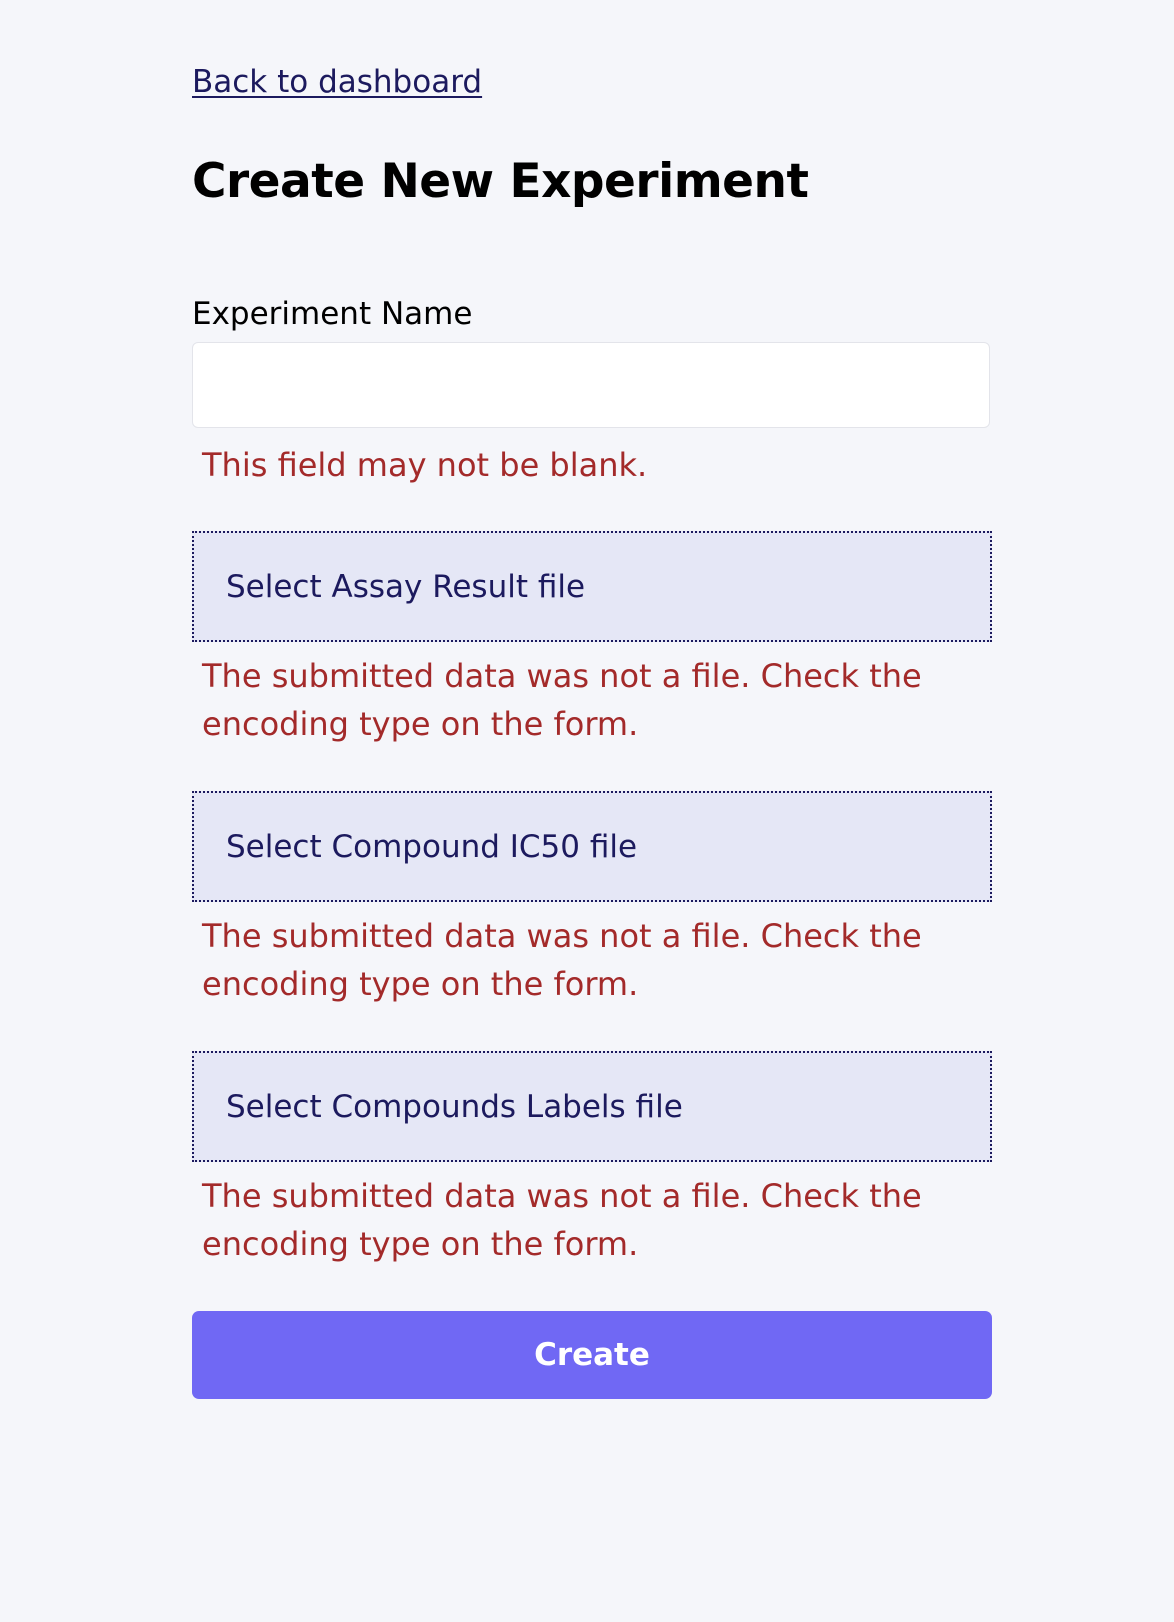 The image size is (1174, 1622). I want to click on create-button: Create, so click(592, 1355).